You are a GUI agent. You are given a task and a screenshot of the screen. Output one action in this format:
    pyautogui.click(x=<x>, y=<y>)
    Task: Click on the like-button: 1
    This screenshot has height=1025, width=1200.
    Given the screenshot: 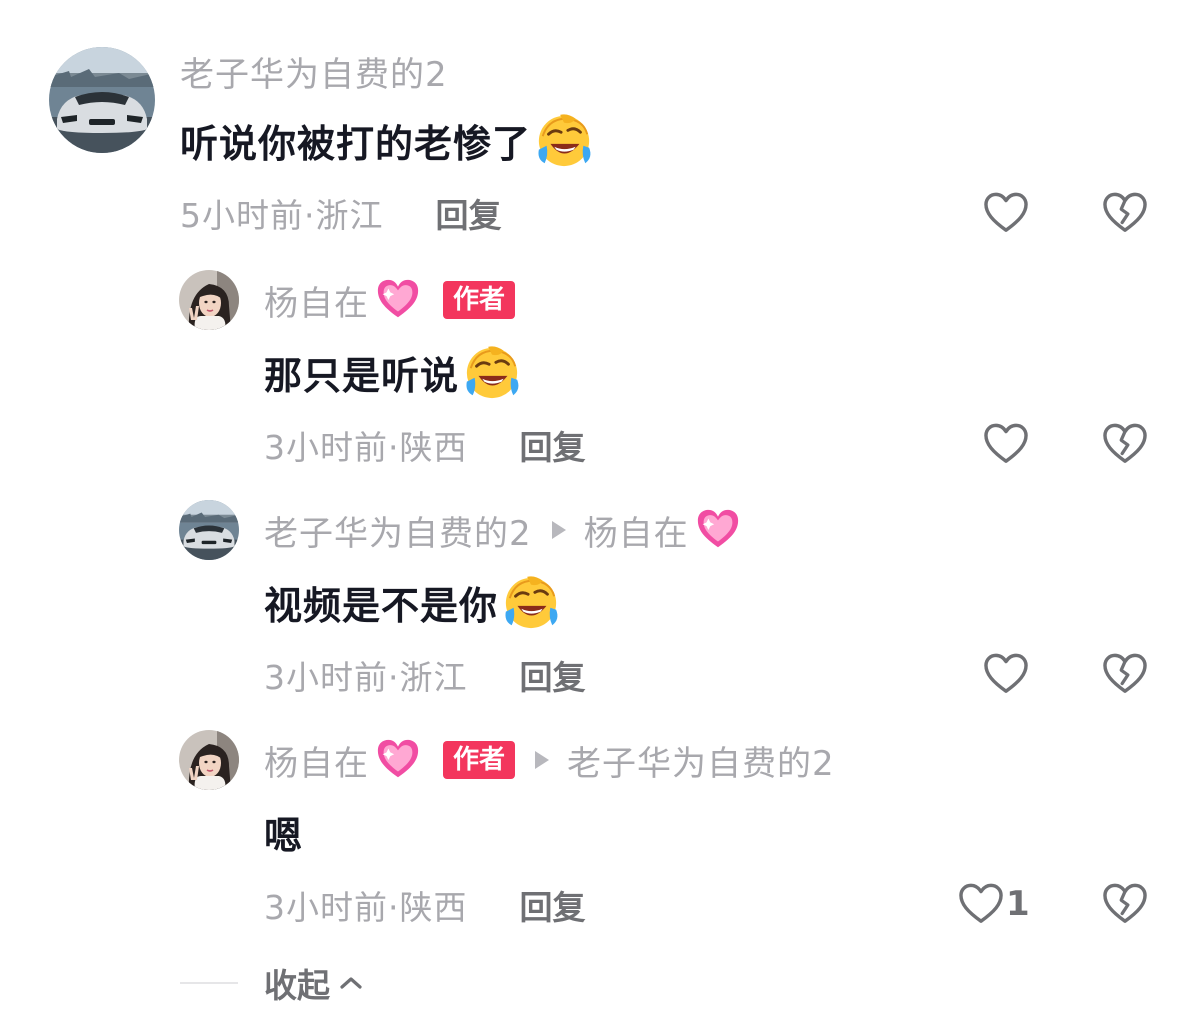 What is the action you would take?
    pyautogui.click(x=994, y=904)
    